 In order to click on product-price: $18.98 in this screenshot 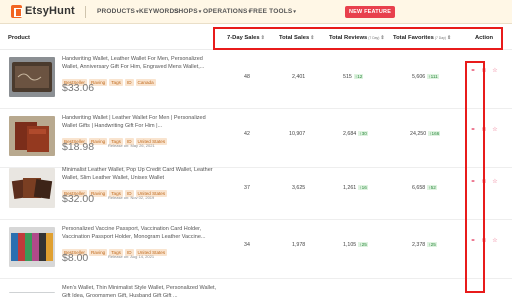, I will do `click(78, 147)`.